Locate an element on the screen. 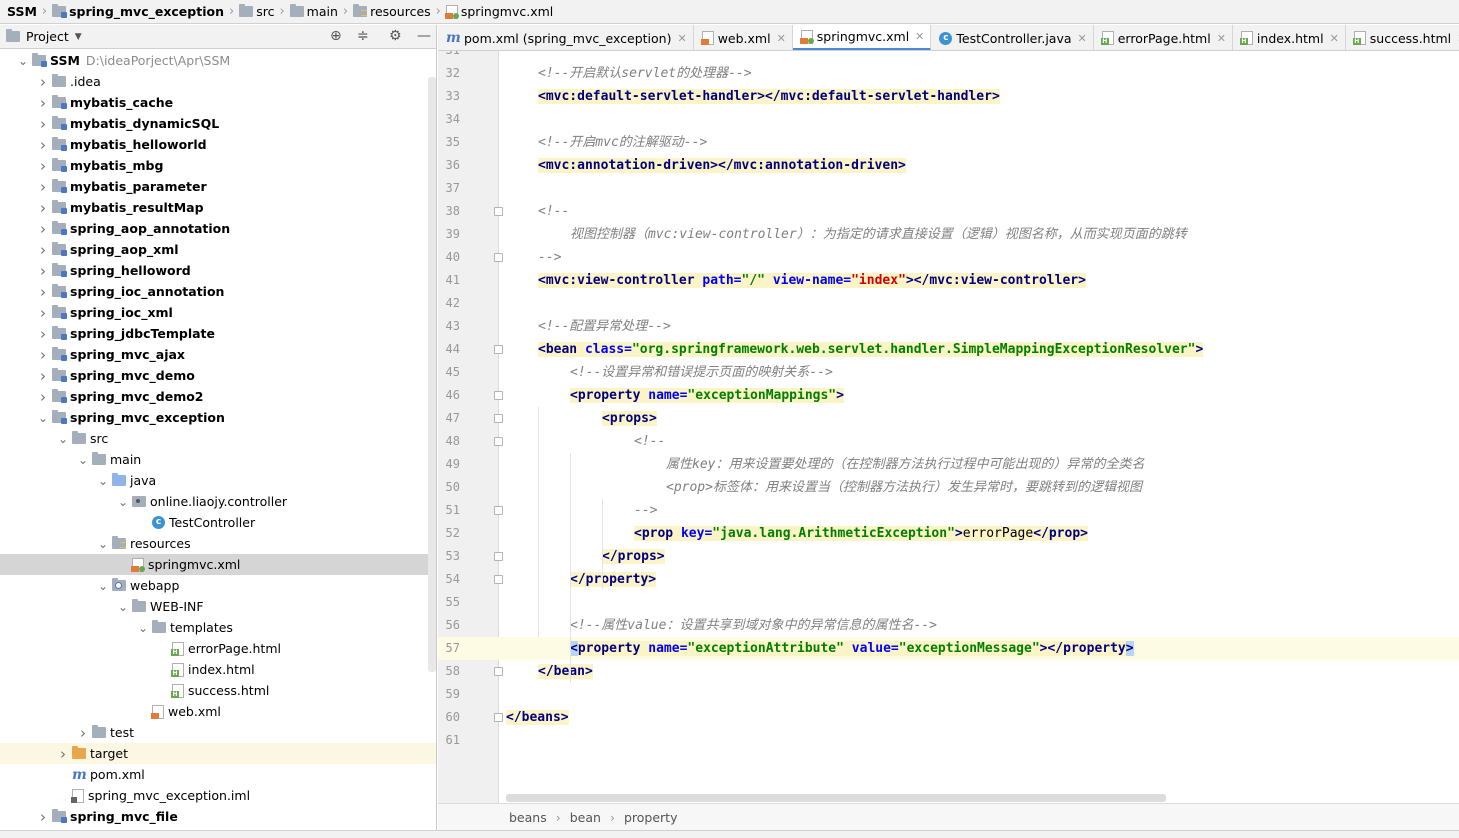 The height and width of the screenshot is (838, 1459). tree-item: › spring_aop_annotation is located at coordinates (218, 228).